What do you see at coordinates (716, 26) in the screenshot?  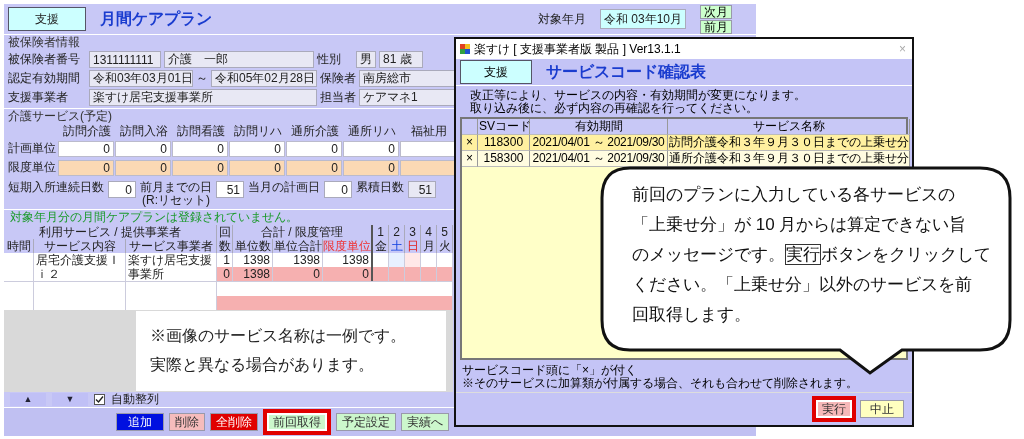 I see `month-button: 前月` at bounding box center [716, 26].